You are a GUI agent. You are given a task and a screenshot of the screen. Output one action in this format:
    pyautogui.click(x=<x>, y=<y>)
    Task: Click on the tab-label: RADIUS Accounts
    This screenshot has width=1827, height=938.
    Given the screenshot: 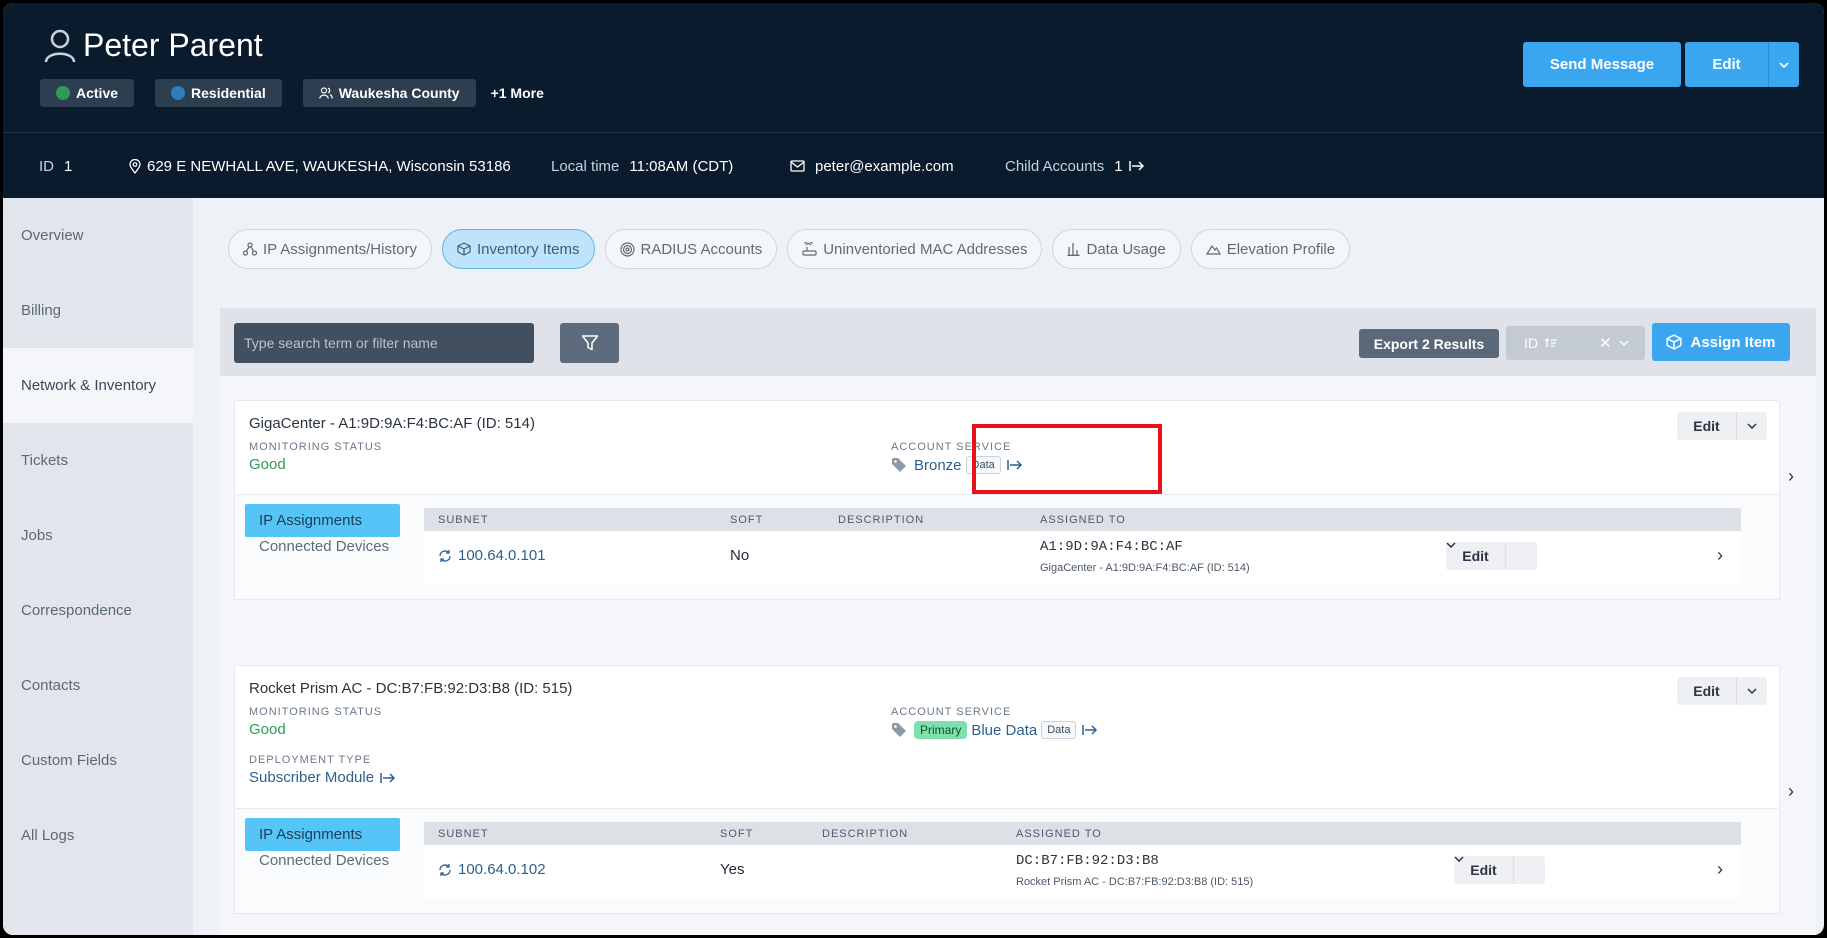 What is the action you would take?
    pyautogui.click(x=701, y=249)
    